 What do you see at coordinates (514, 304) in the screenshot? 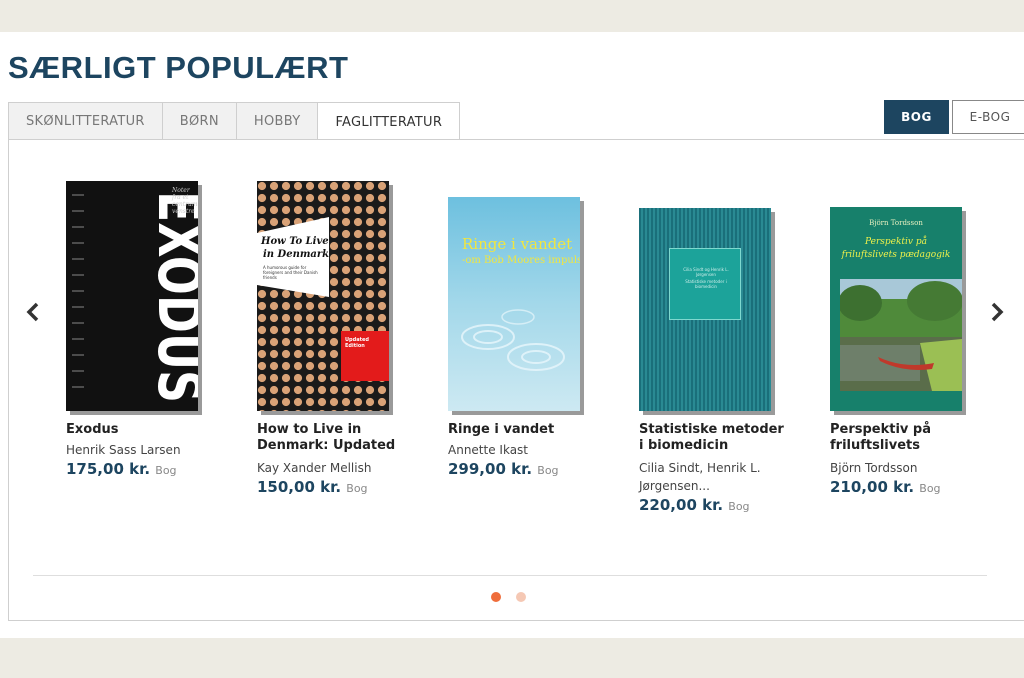
I see `book-cover: Ringe i vandet -om Bob Moores impuls` at bounding box center [514, 304].